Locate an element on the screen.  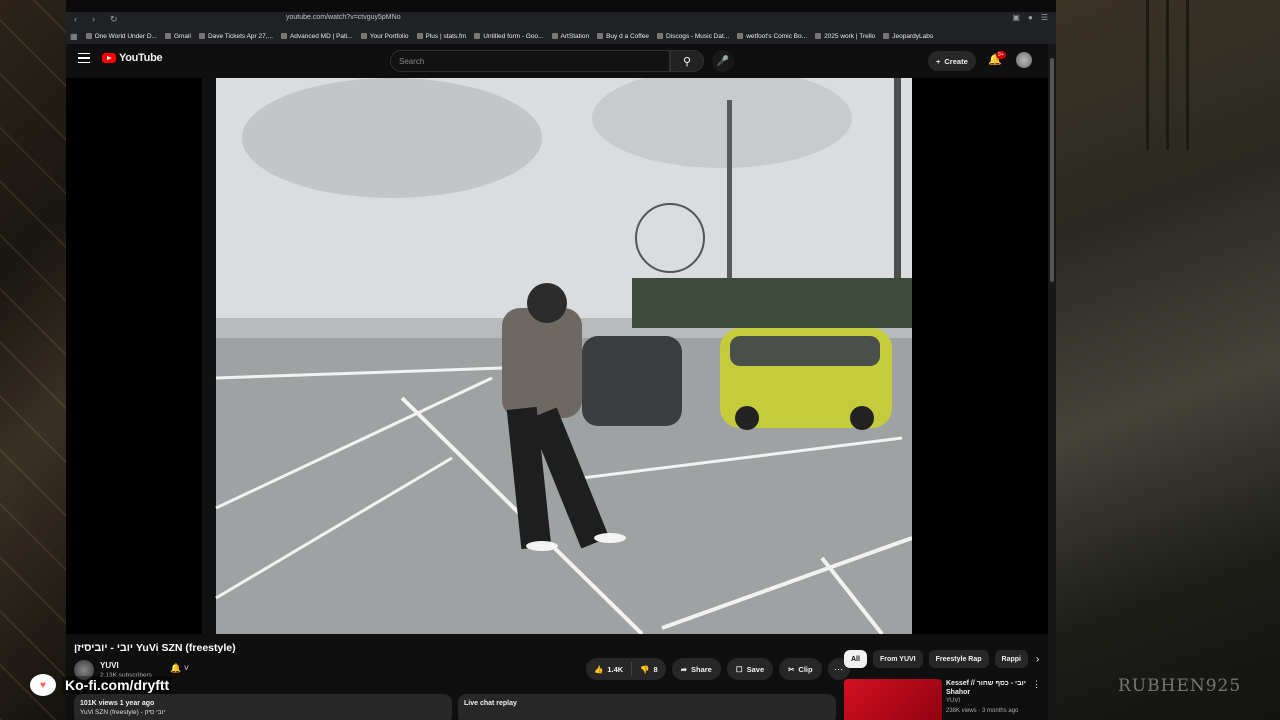
video-actions: 👍 1.4K 👎 8 ➦ Share ☐ Save ✂ Clip ⋯ is located at coordinates (718, 669).